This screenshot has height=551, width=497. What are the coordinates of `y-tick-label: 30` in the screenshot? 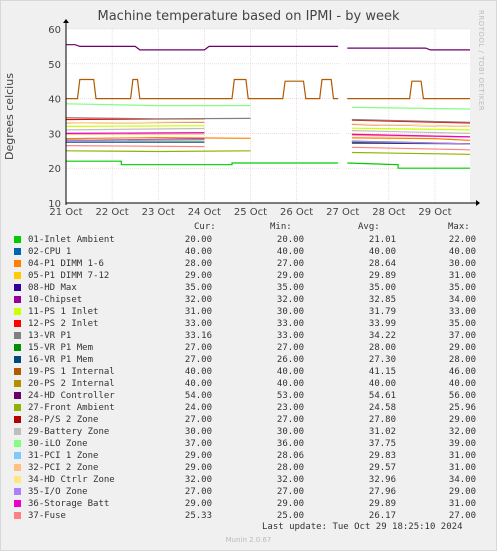 It's located at (54, 134).